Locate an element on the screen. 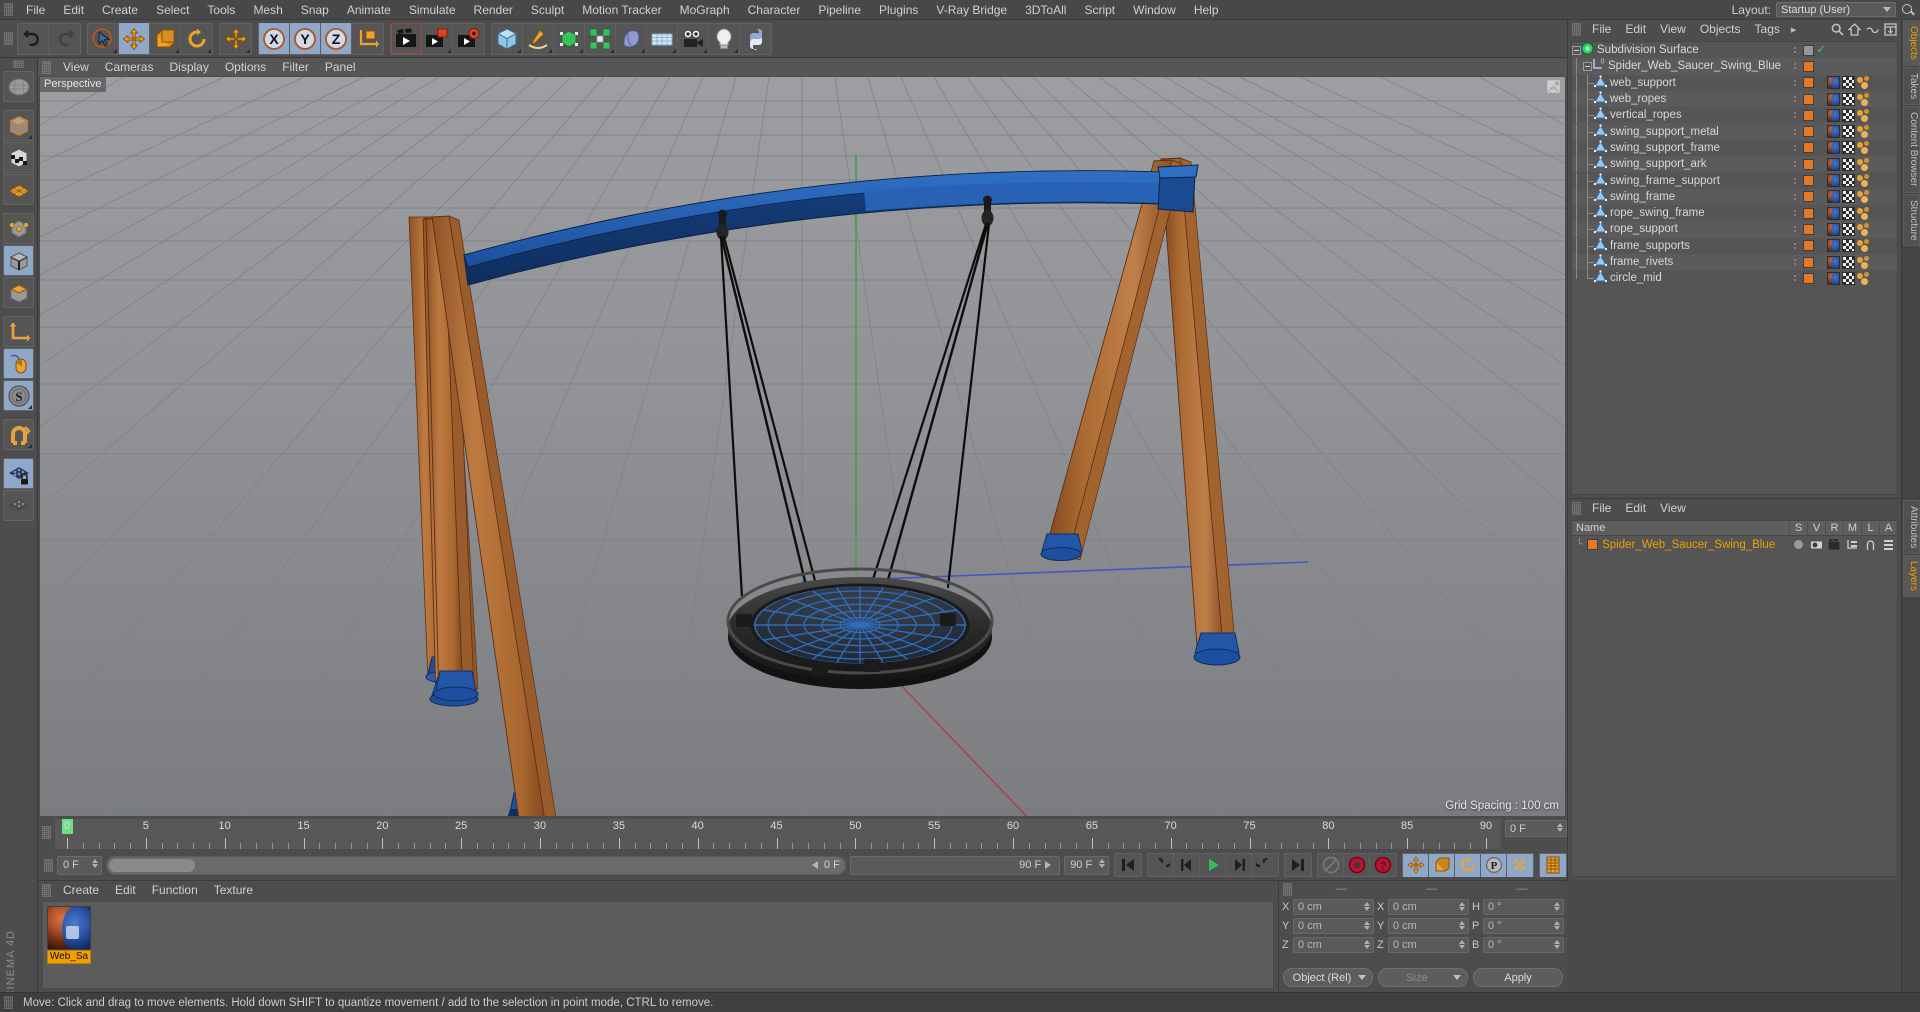 The width and height of the screenshot is (1920, 1012). layer-lock-cell is located at coordinates (1870, 545).